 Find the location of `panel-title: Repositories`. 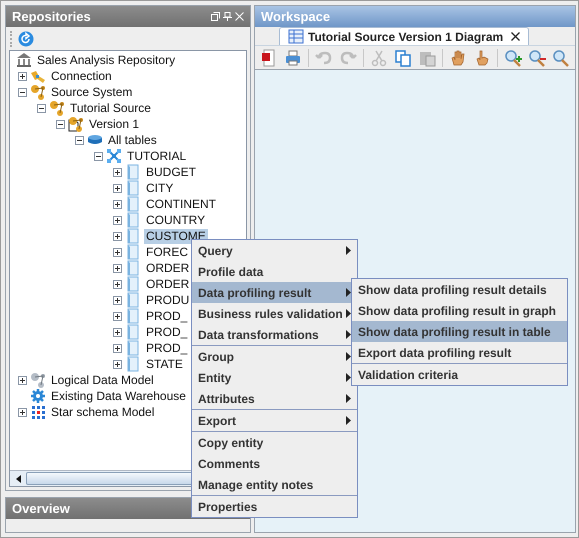

panel-title: Repositories is located at coordinates (51, 17).